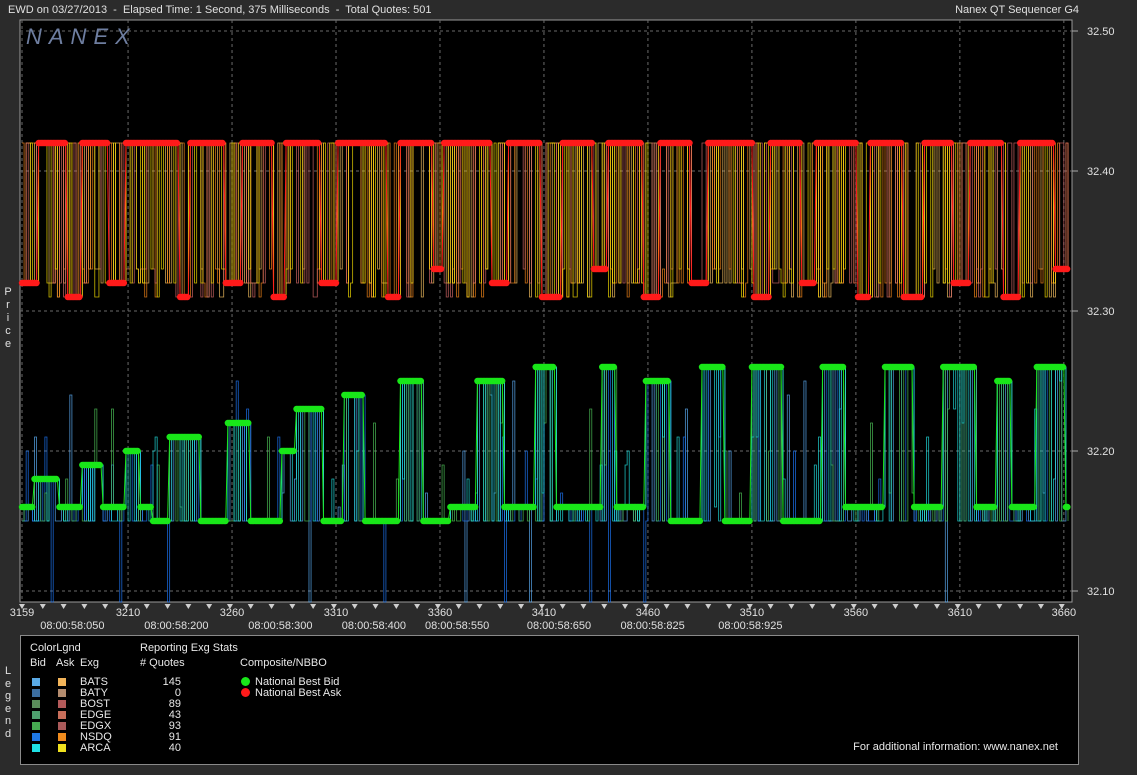 The image size is (1137, 775). Describe the element at coordinates (750, 626) in the screenshot. I see `time-label: 08:00:58:925` at that location.